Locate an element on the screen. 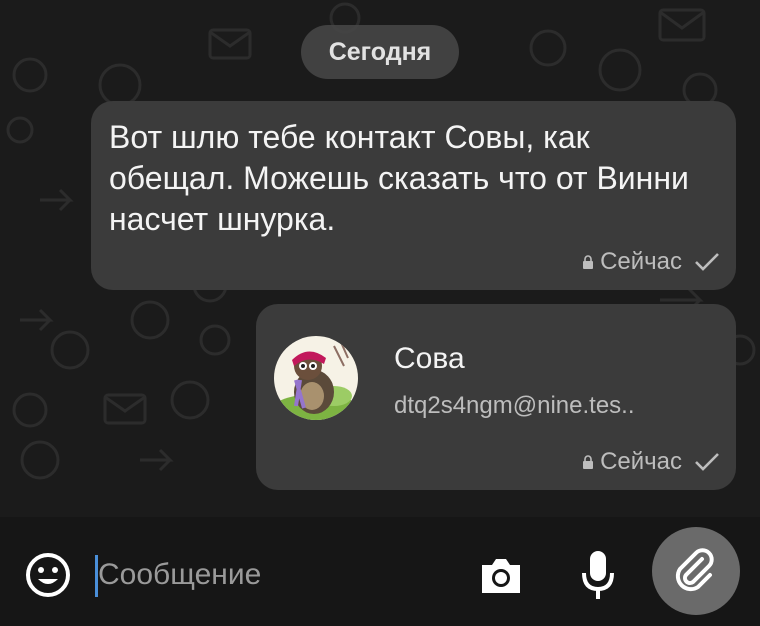 The height and width of the screenshot is (626, 760). attach-button is located at coordinates (696, 571).